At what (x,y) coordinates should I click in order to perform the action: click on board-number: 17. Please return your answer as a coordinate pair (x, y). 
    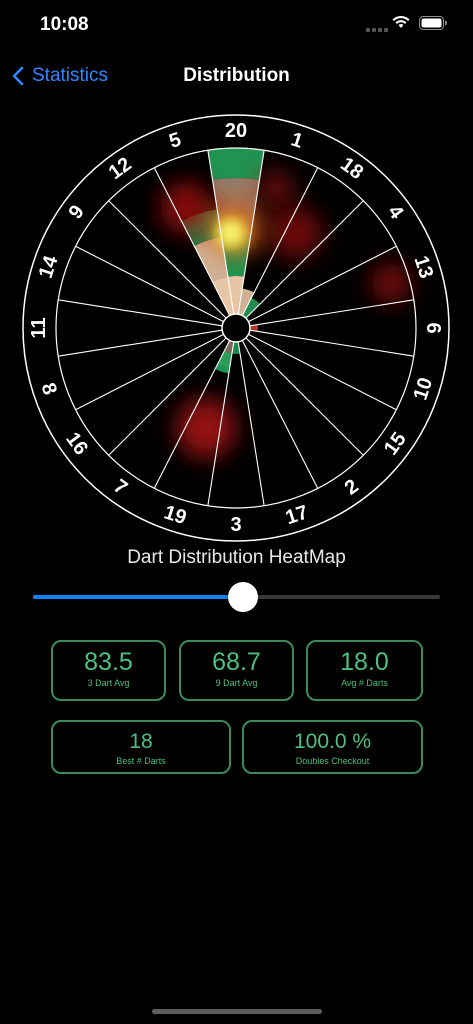
    Looking at the image, I should click on (297, 515).